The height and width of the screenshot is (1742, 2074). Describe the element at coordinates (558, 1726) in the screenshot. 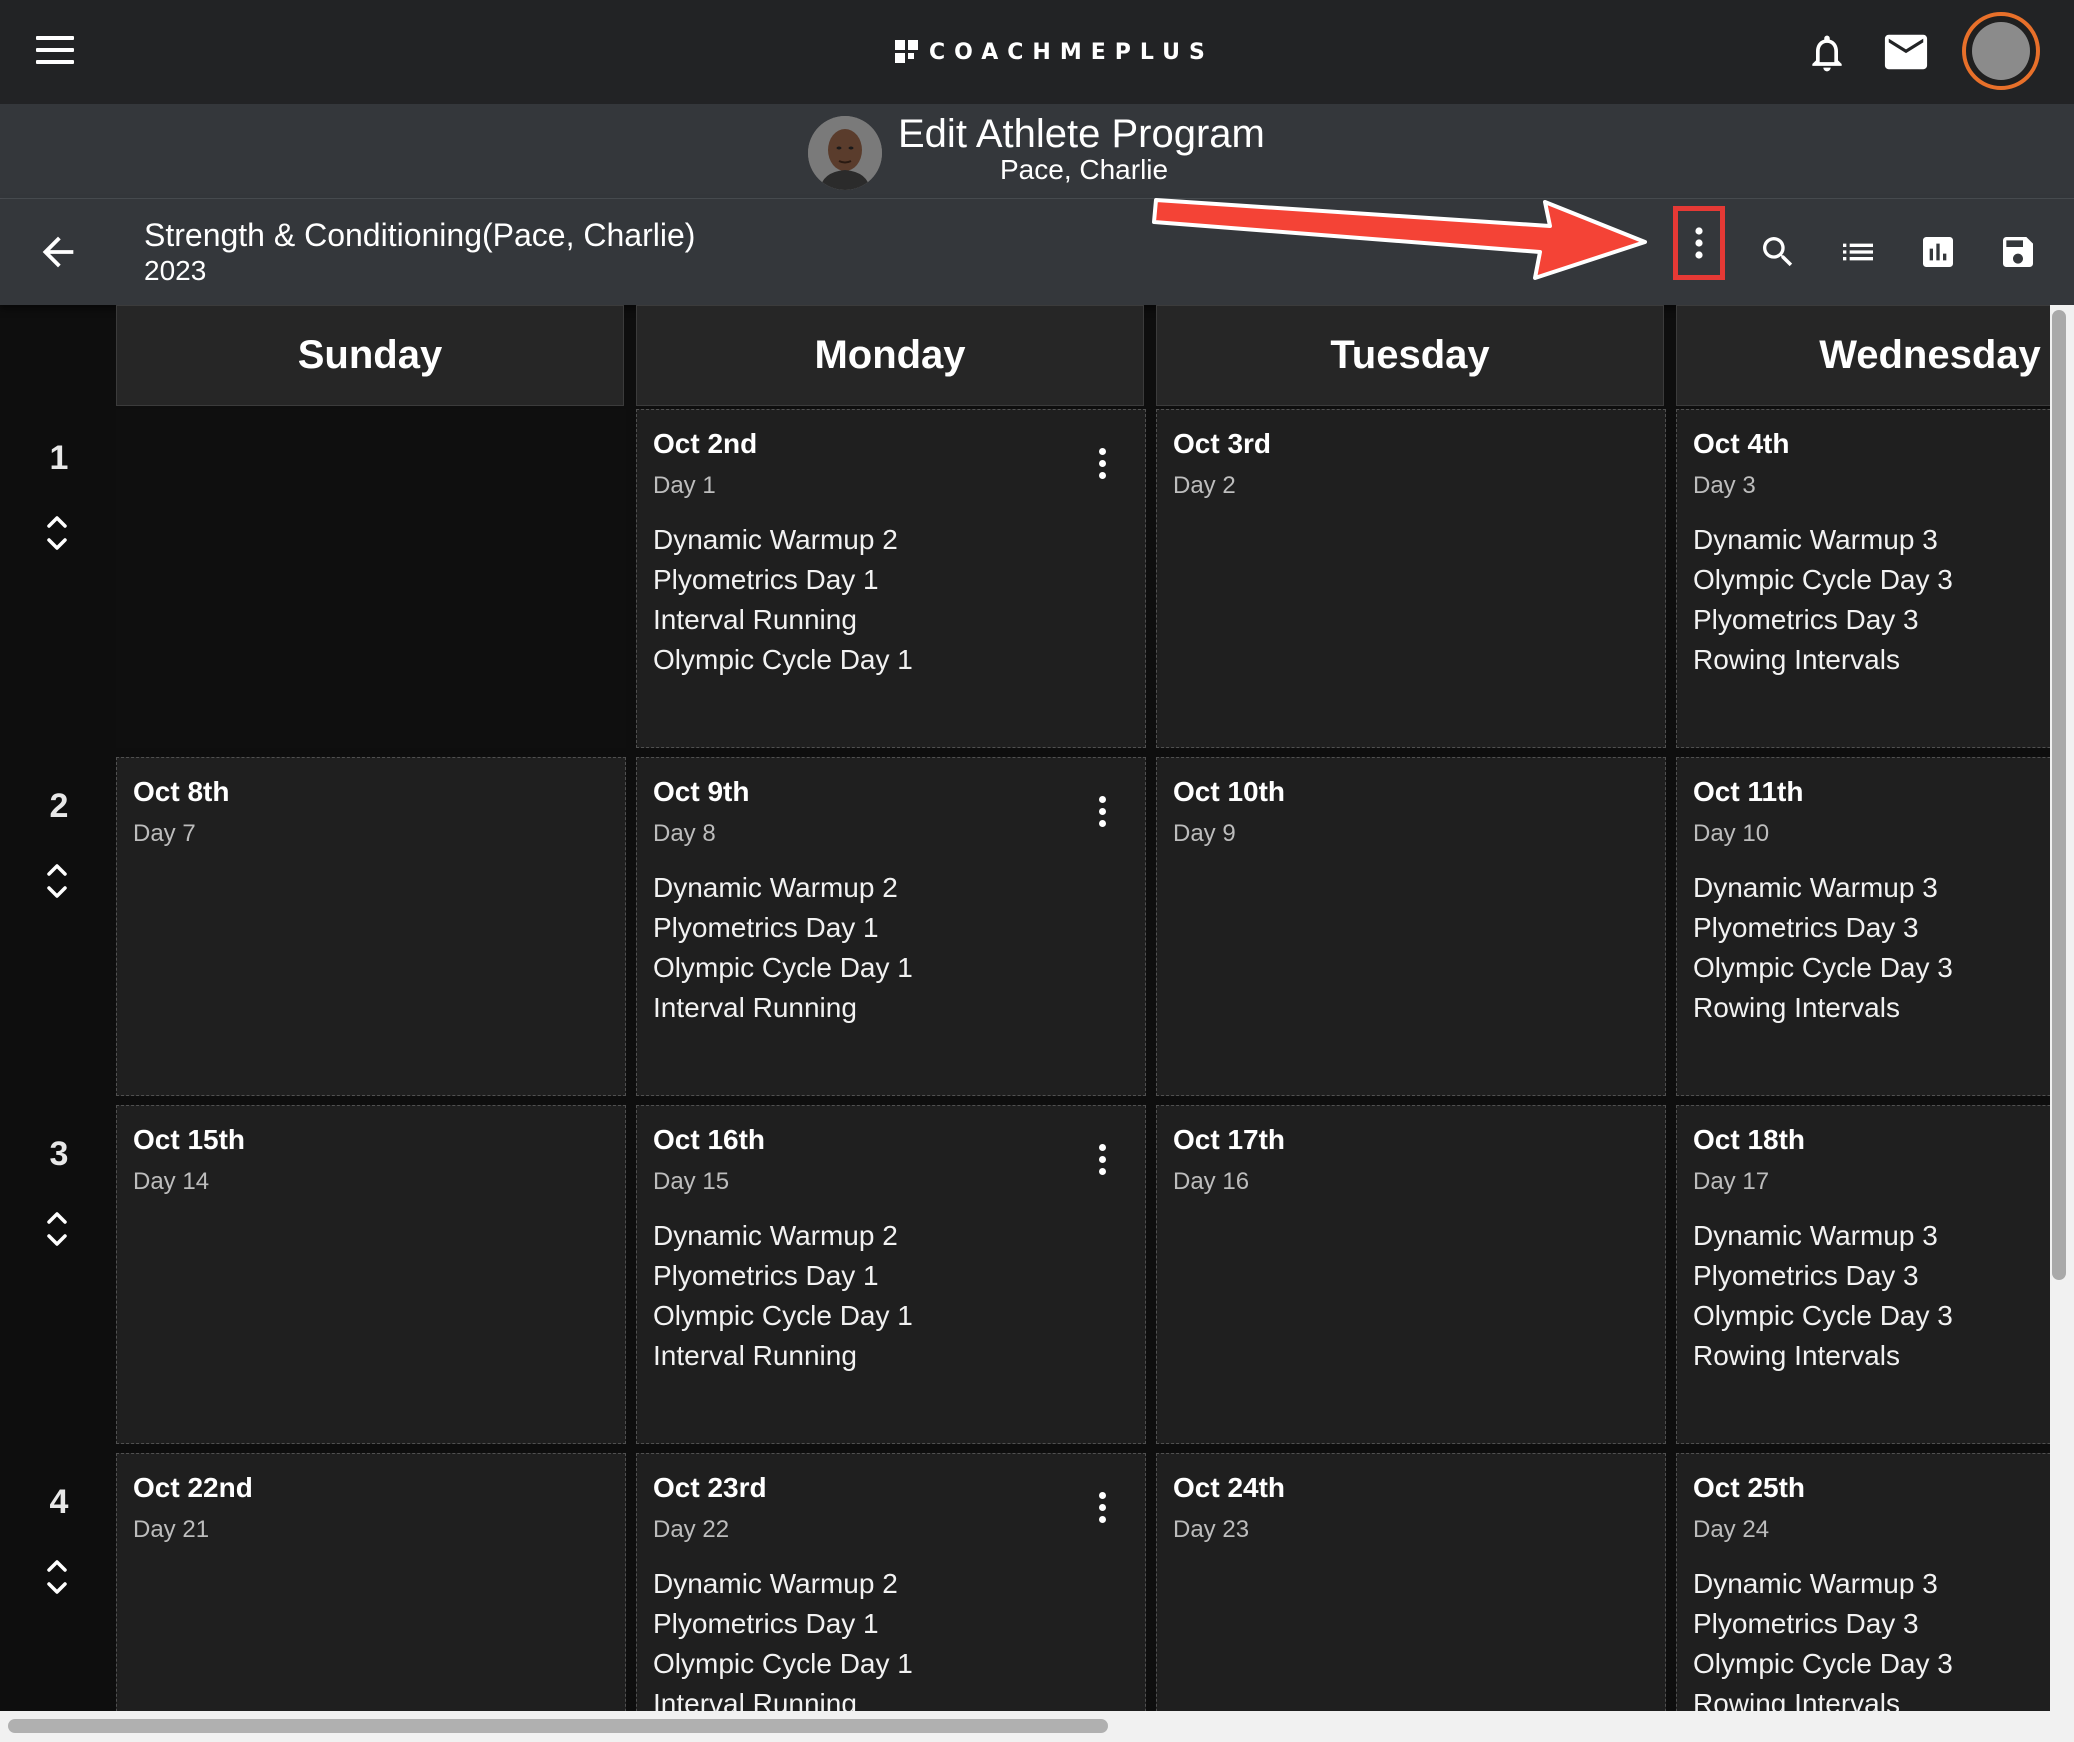

I see `horizontal-scrollbar-thumb` at that location.